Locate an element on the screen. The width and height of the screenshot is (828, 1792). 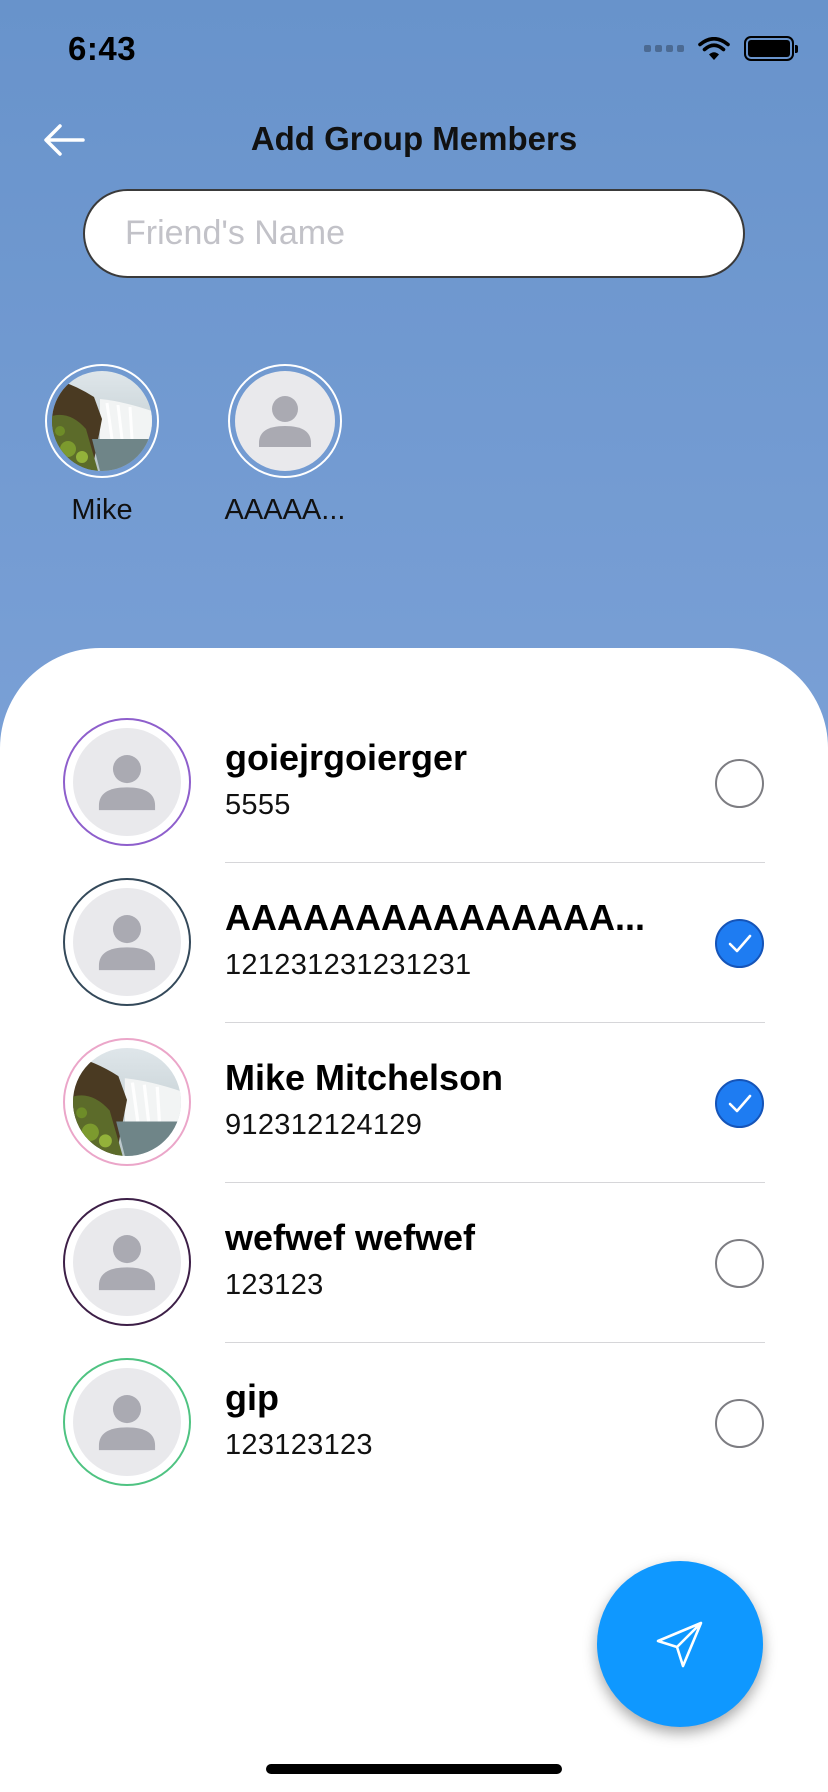
contact-name: goiejrgoierger is located at coordinates (346, 757).